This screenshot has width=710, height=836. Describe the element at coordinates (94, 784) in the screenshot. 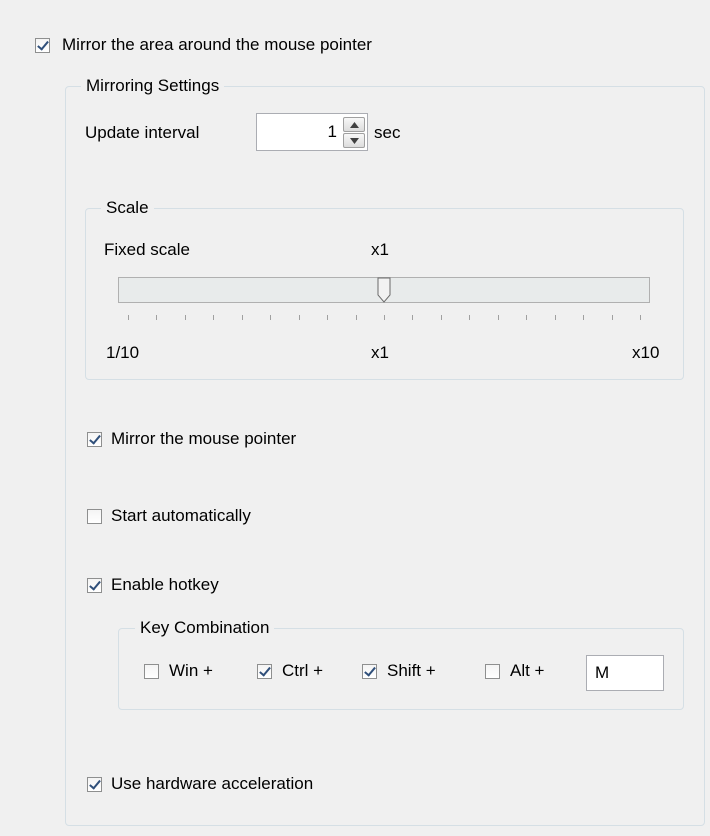

I see `hardware-accel-checkbox` at that location.